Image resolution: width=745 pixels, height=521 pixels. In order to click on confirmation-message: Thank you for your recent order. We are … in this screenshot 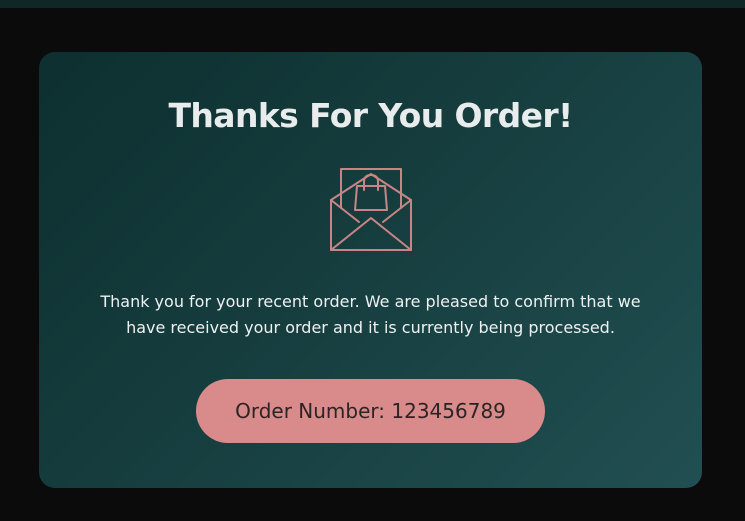, I will do `click(370, 314)`.